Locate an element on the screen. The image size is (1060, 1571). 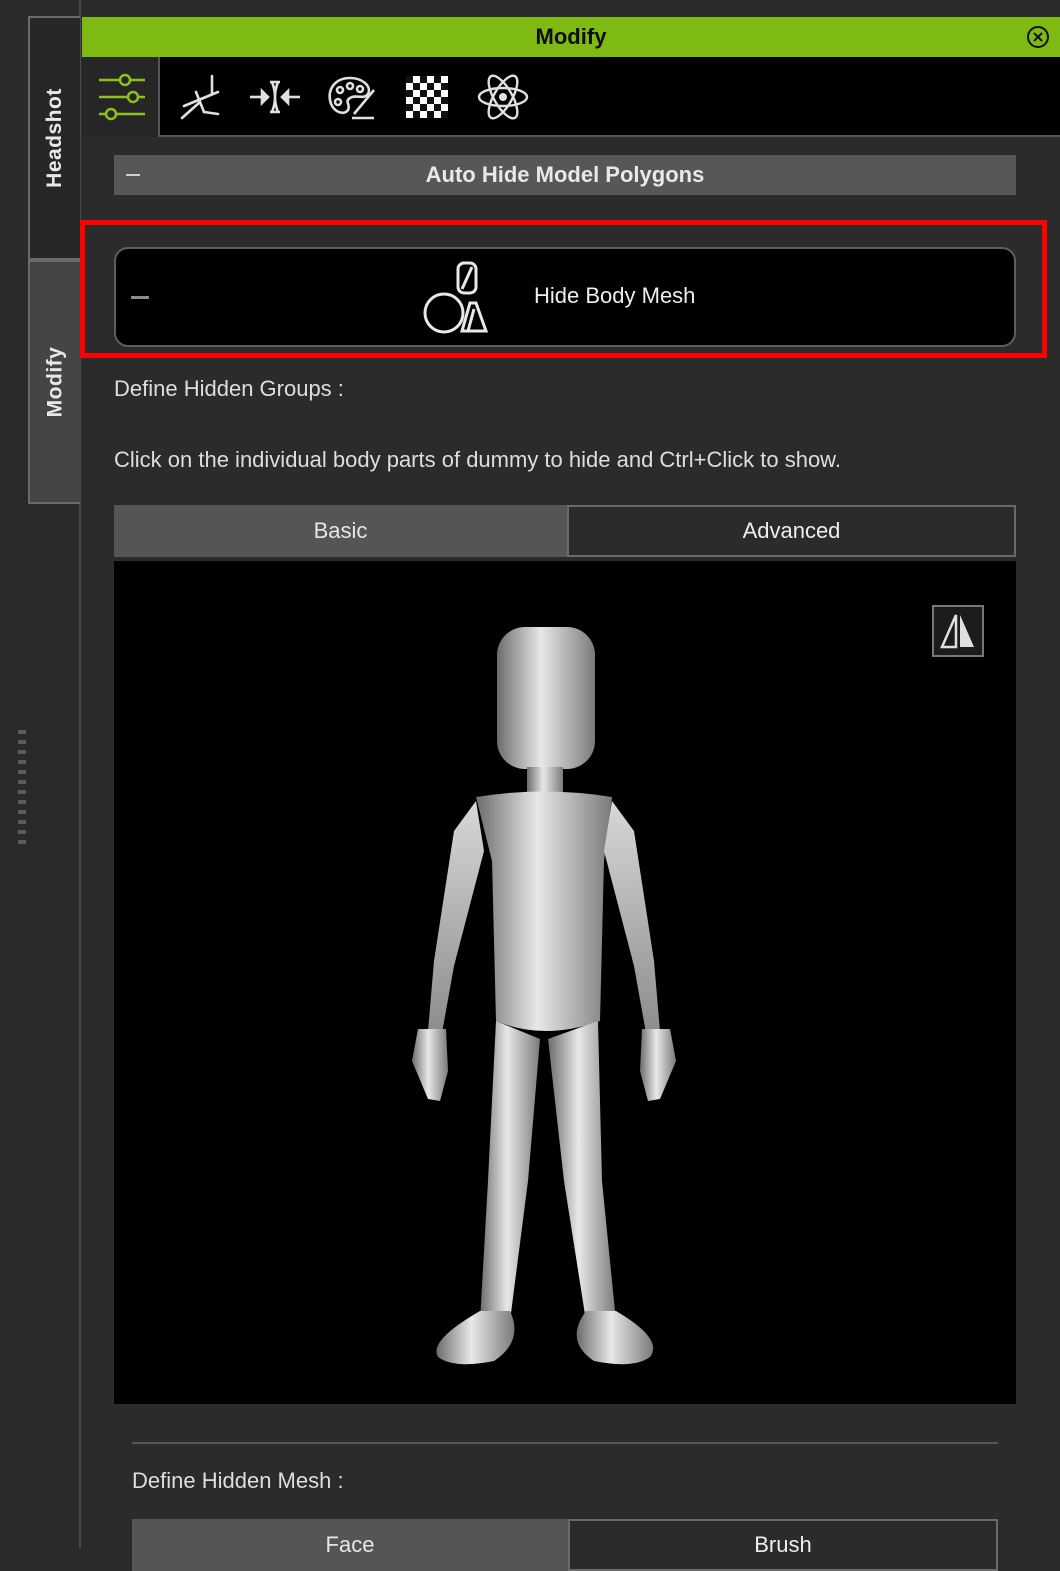
mirror-icon is located at coordinates (957, 631).